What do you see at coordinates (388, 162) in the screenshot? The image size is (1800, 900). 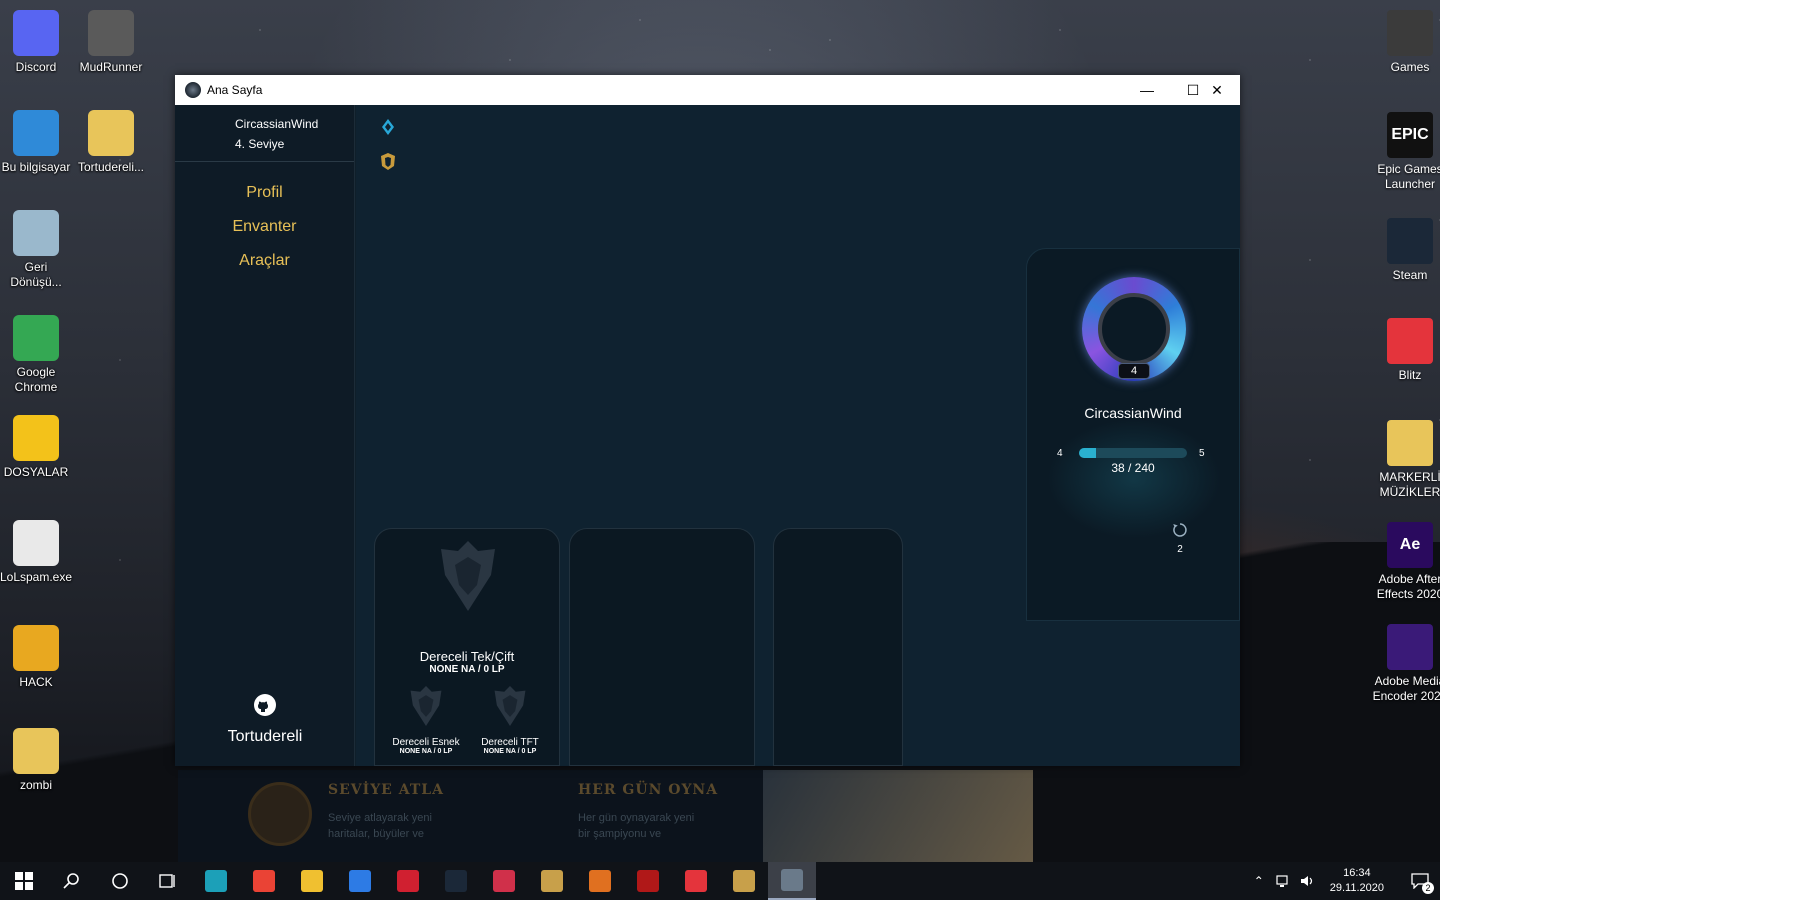 I see `league-tool-icon` at bounding box center [388, 162].